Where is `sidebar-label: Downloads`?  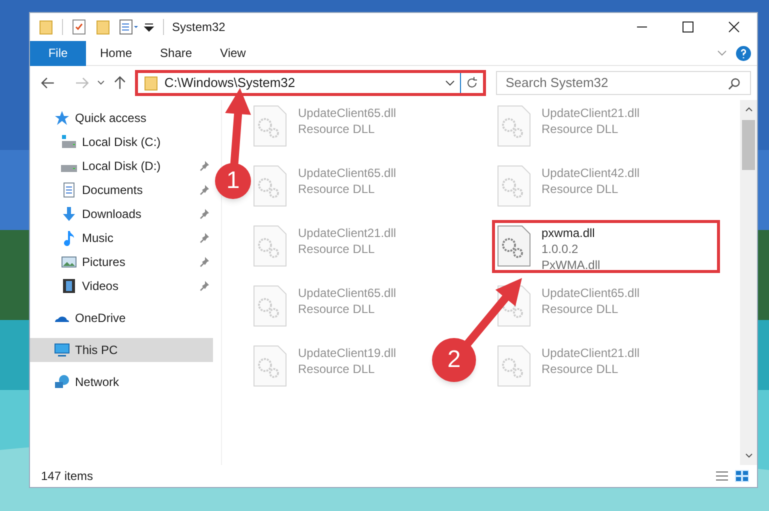 sidebar-label: Downloads is located at coordinates (112, 214).